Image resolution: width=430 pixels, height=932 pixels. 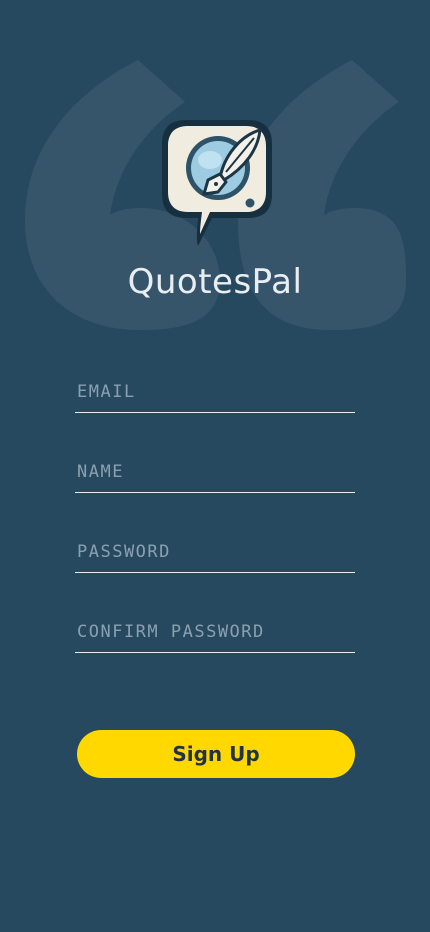 I want to click on password-field, so click(x=215, y=552).